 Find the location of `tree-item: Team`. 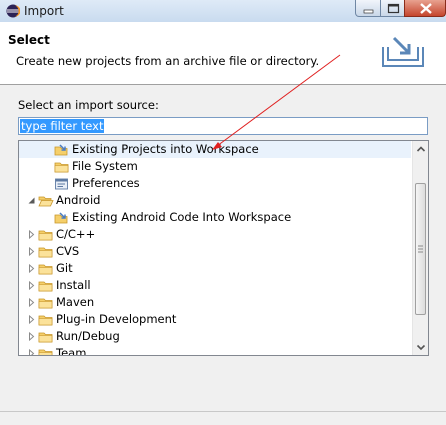

tree-item: Team is located at coordinates (215, 350).